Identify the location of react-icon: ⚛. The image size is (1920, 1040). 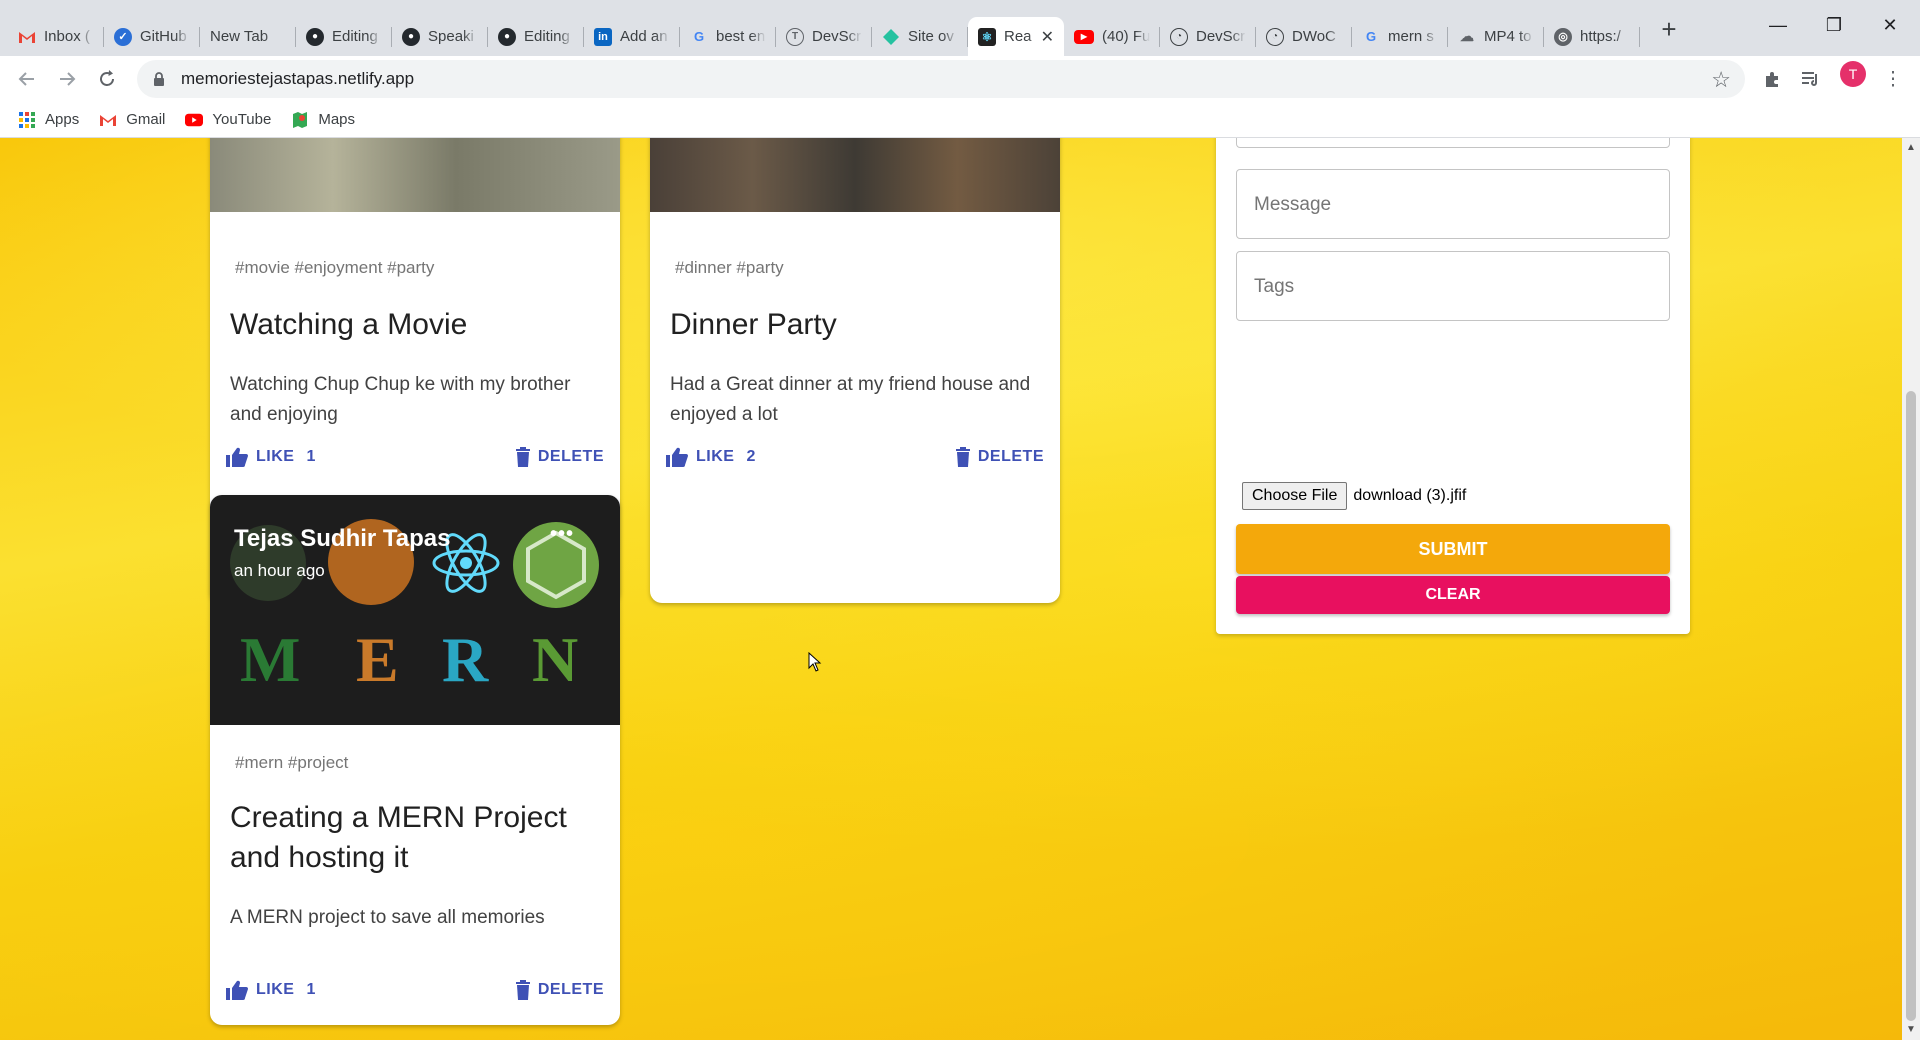
(987, 36).